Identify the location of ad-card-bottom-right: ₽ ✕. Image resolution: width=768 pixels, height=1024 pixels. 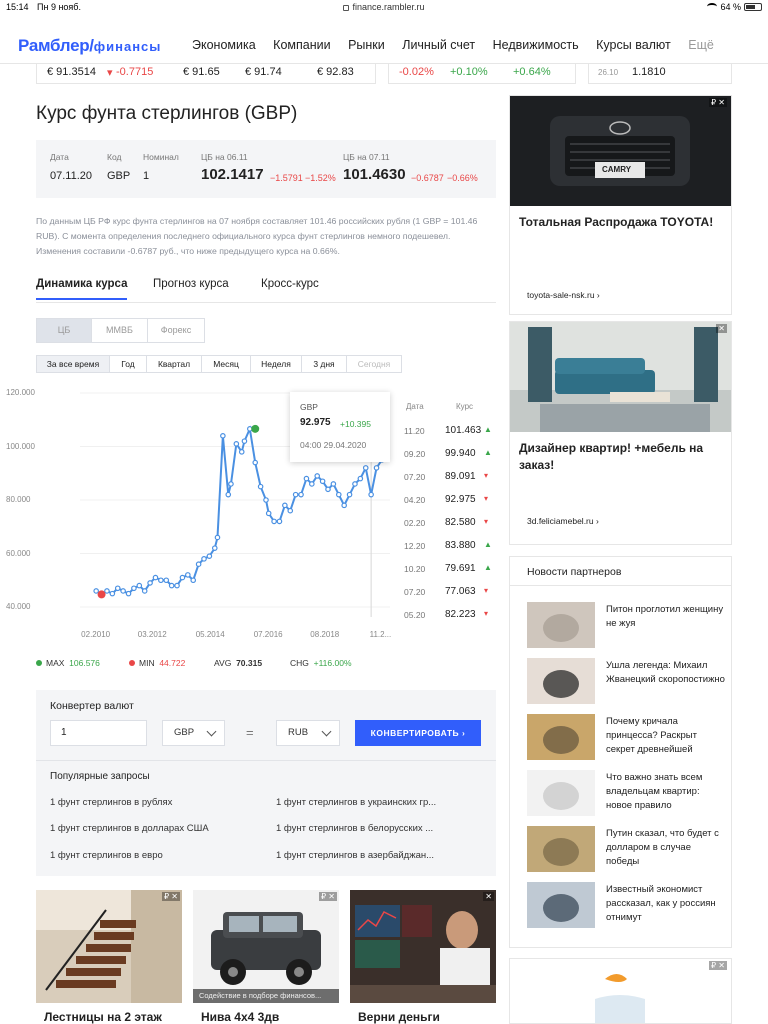
(620, 991).